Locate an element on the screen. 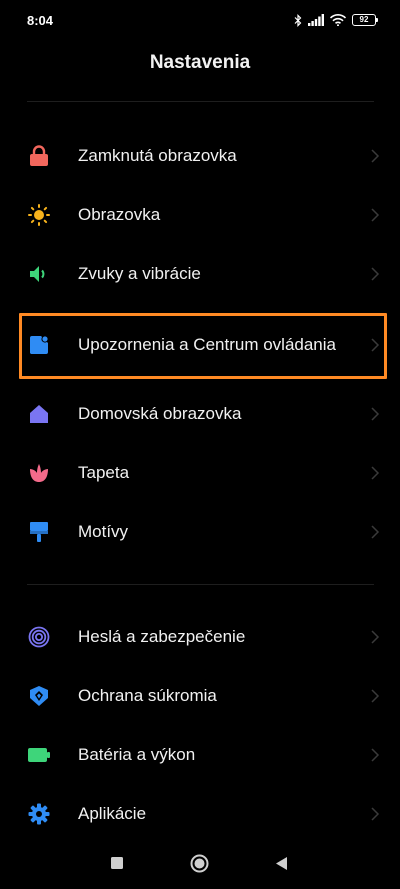 Image resolution: width=400 pixels, height=889 pixels. settings-item-label: Tapeta is located at coordinates (104, 472).